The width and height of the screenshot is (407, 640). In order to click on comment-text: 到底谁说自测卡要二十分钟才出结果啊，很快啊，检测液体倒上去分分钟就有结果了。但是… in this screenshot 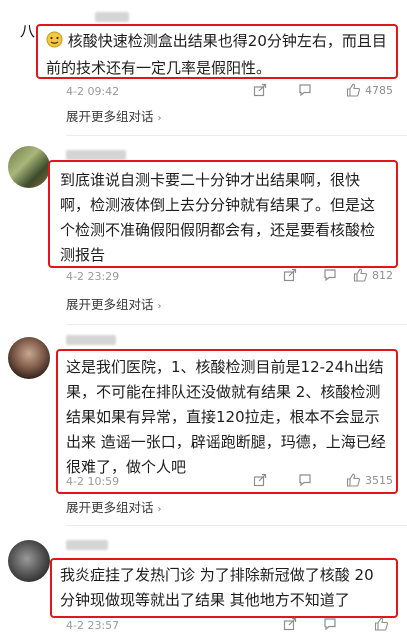, I will do `click(218, 217)`.